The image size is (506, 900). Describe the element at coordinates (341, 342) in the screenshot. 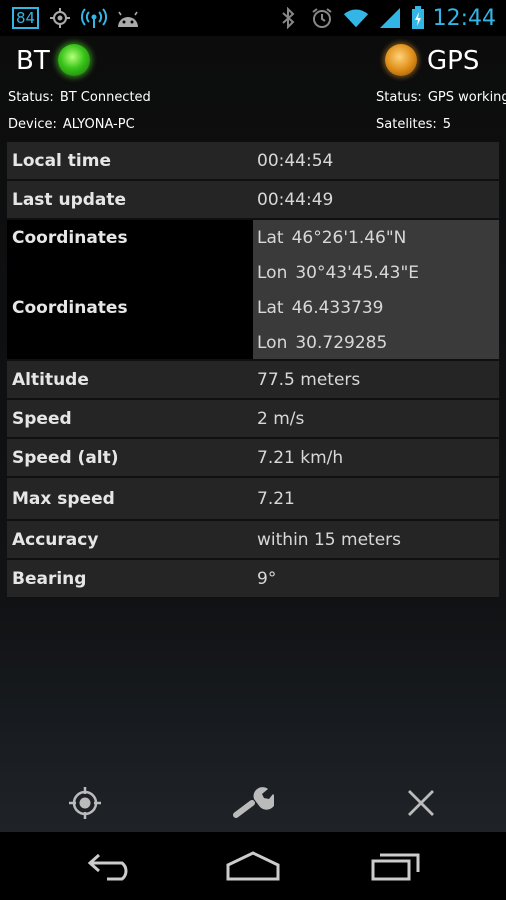

I see `lon-dec-value: 30.729285` at that location.